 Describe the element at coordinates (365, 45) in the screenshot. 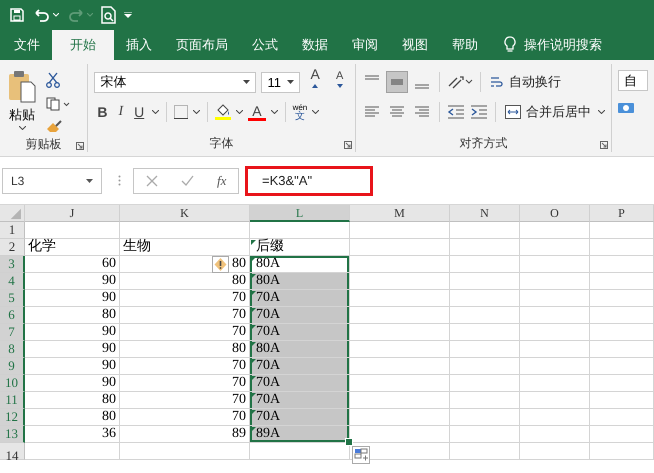

I see `ribbon-tab: 审阅` at that location.